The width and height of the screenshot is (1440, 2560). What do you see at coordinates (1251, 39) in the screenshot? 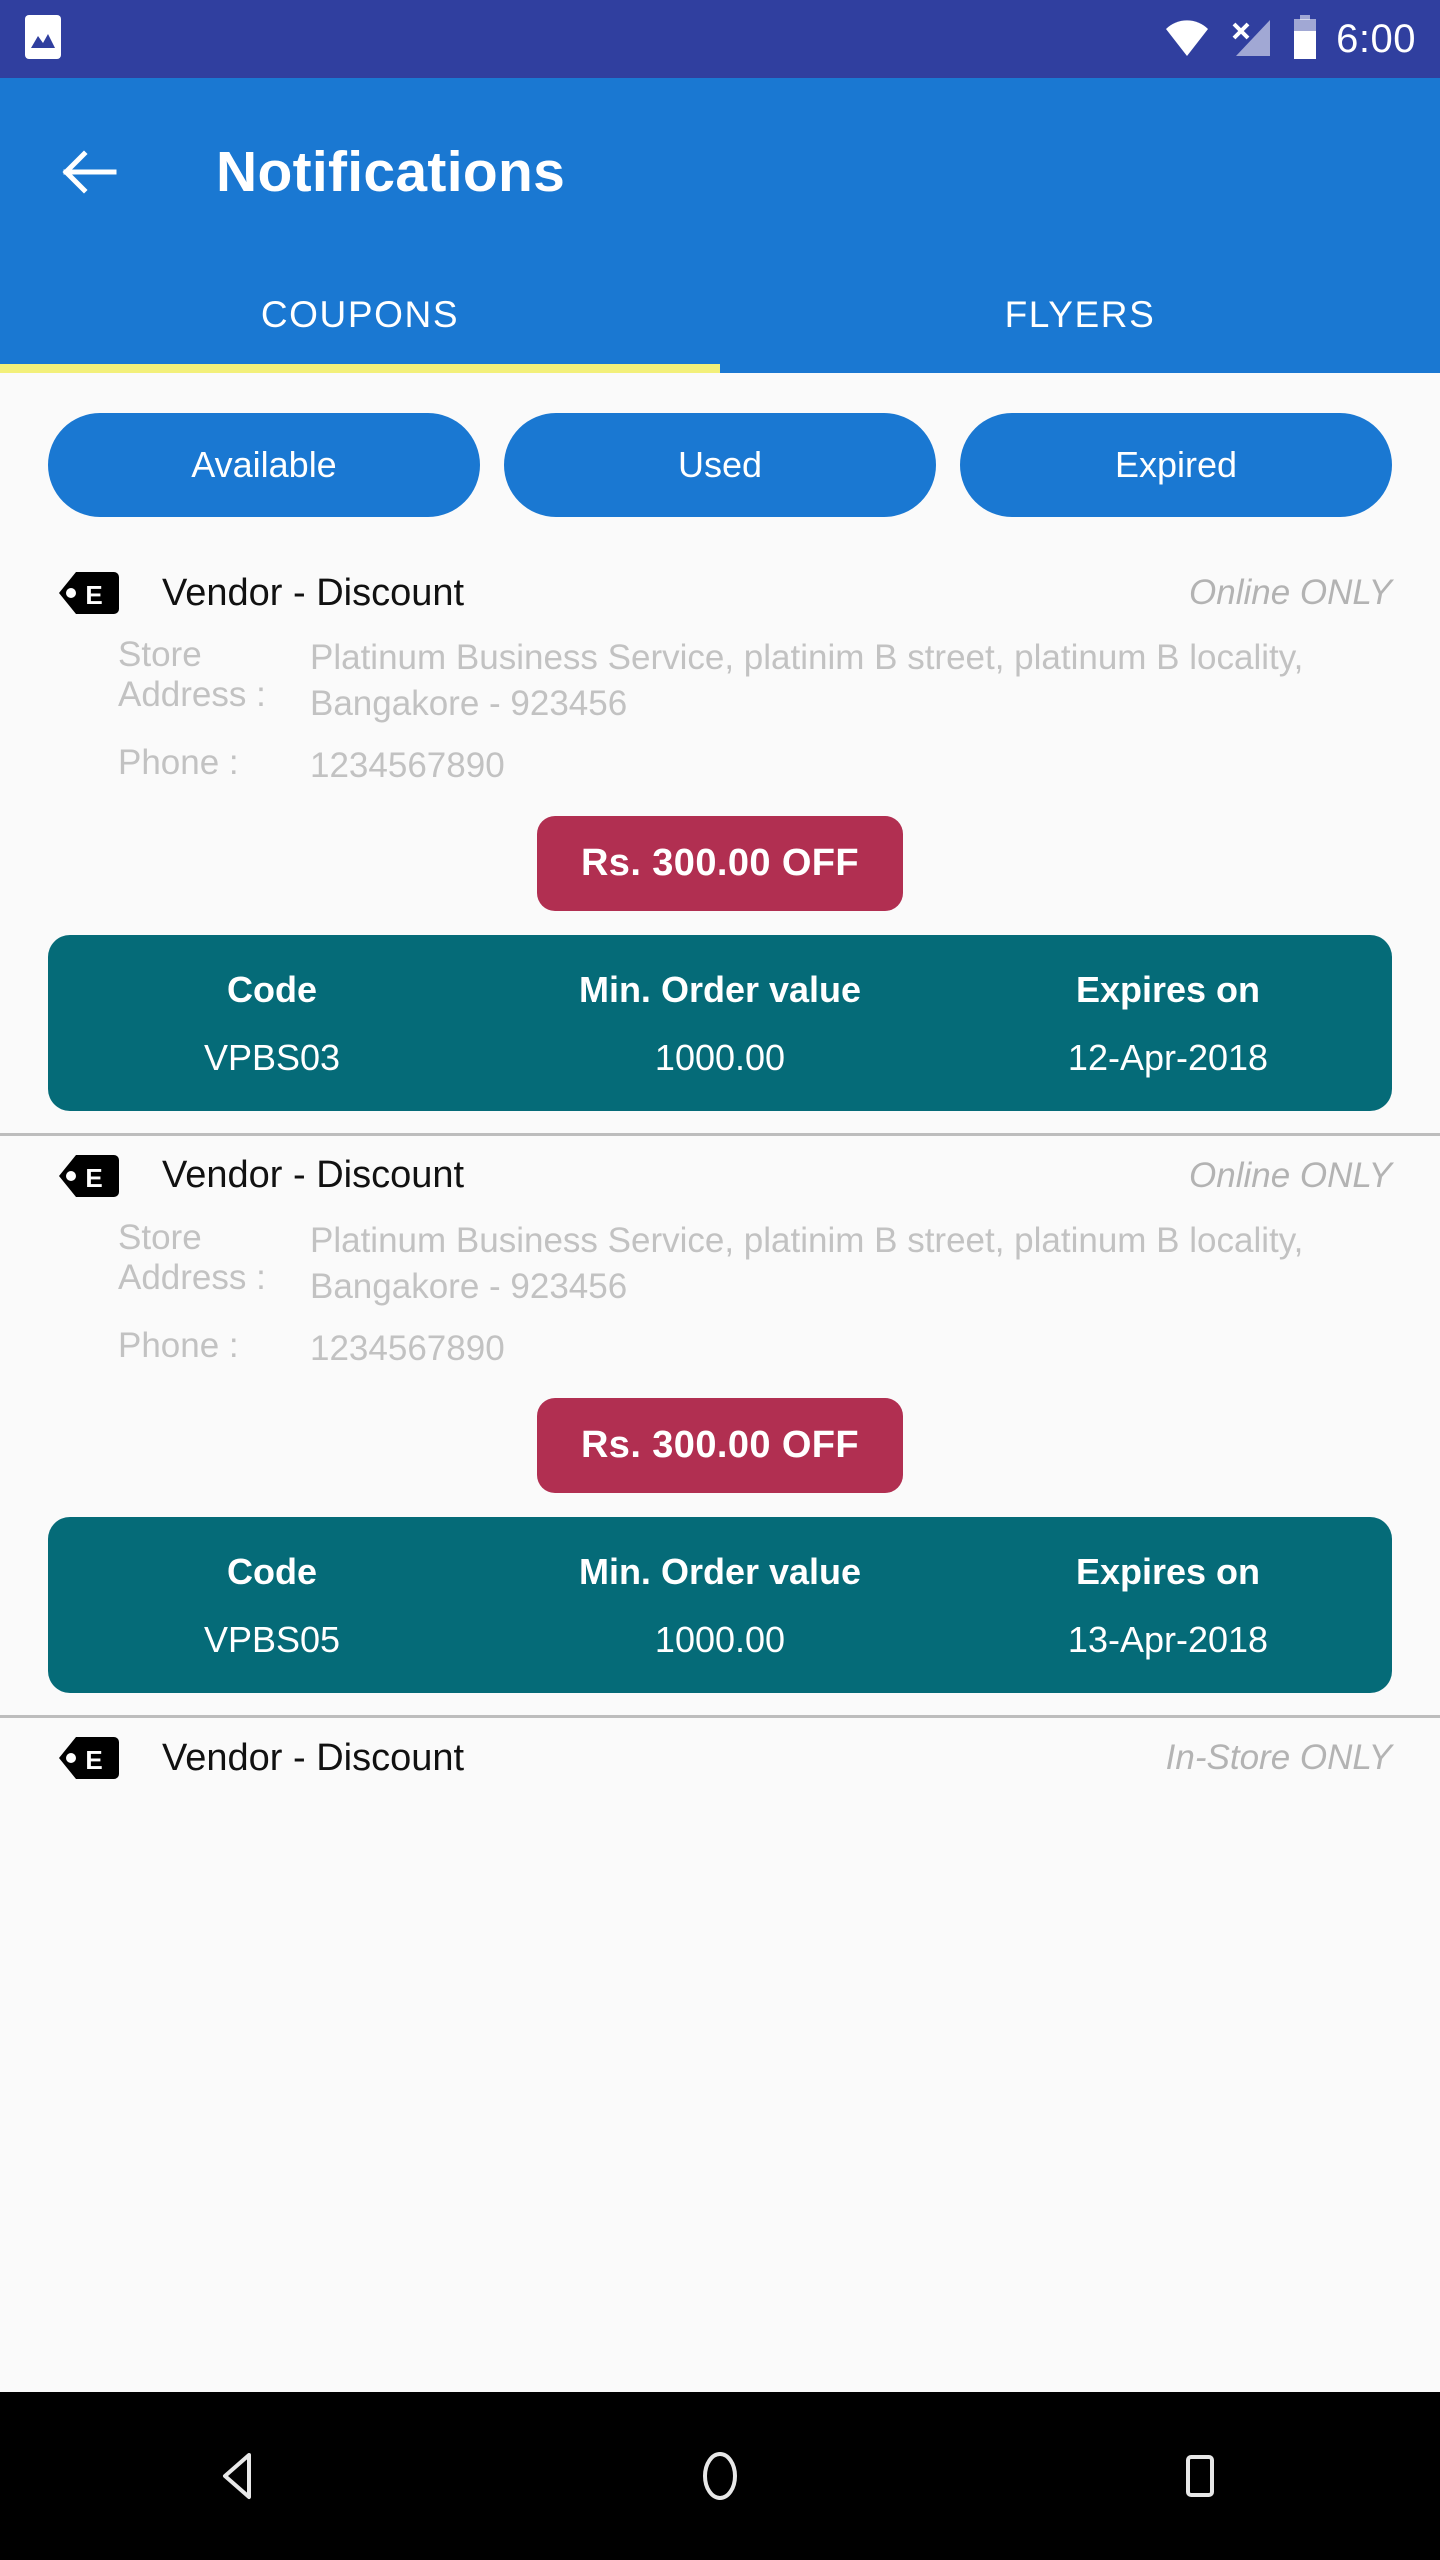
I see `signal-off-icon` at bounding box center [1251, 39].